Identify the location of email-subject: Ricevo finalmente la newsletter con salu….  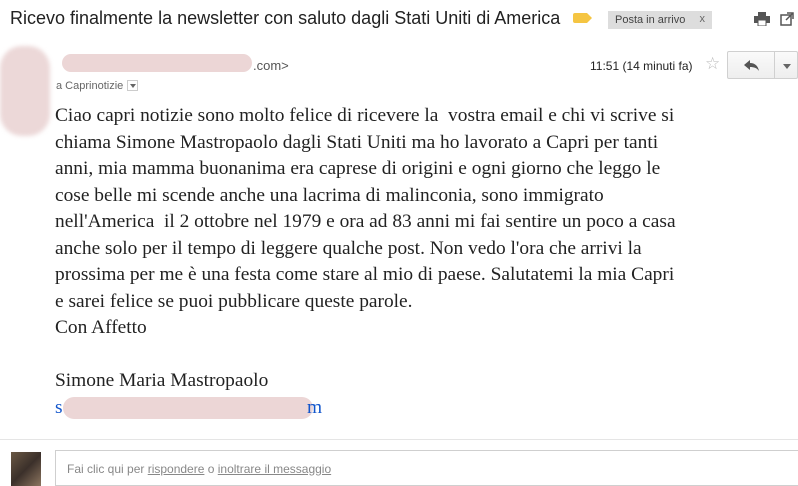
(285, 18).